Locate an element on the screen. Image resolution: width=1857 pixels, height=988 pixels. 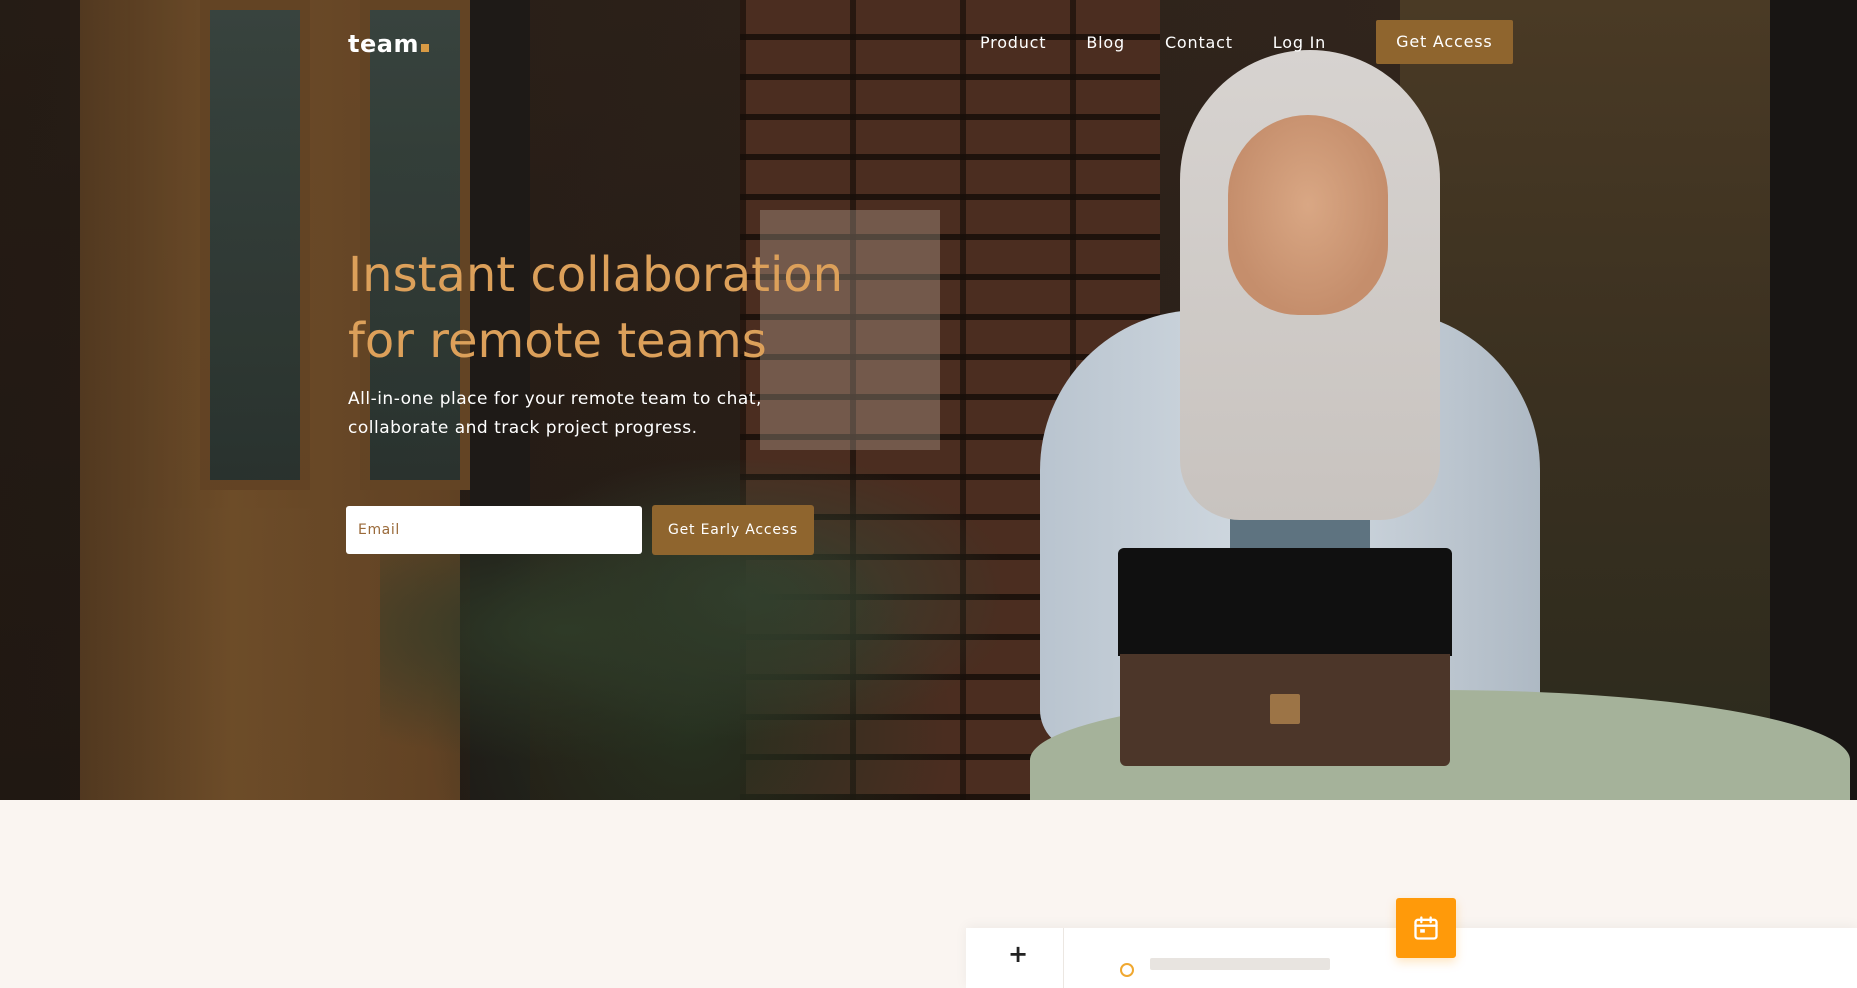
laptop-screen is located at coordinates (1285, 602).